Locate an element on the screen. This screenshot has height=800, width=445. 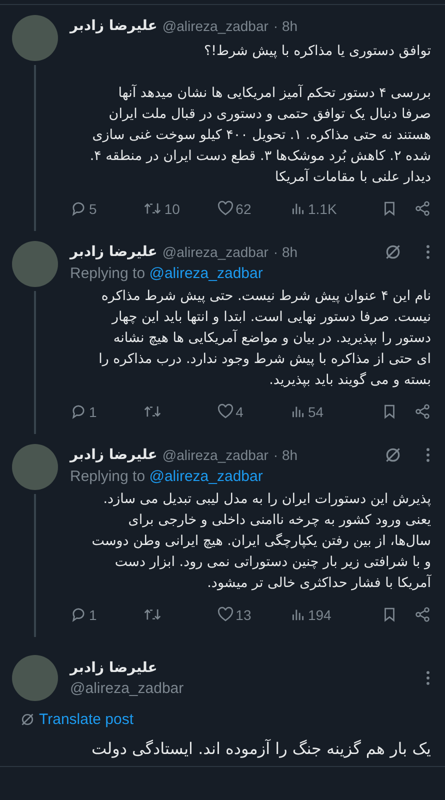
views-button: 1.1K is located at coordinates (325, 208).